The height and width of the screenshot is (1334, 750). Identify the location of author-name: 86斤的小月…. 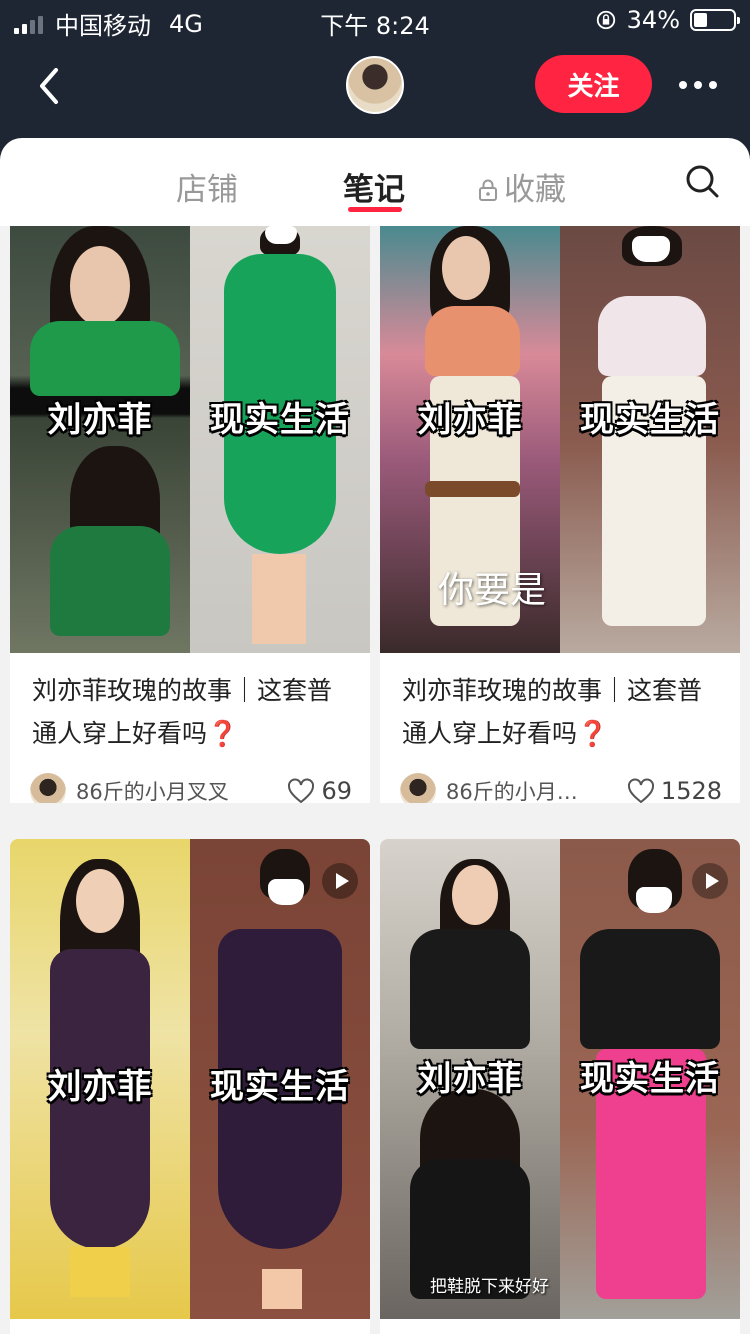
(536, 789).